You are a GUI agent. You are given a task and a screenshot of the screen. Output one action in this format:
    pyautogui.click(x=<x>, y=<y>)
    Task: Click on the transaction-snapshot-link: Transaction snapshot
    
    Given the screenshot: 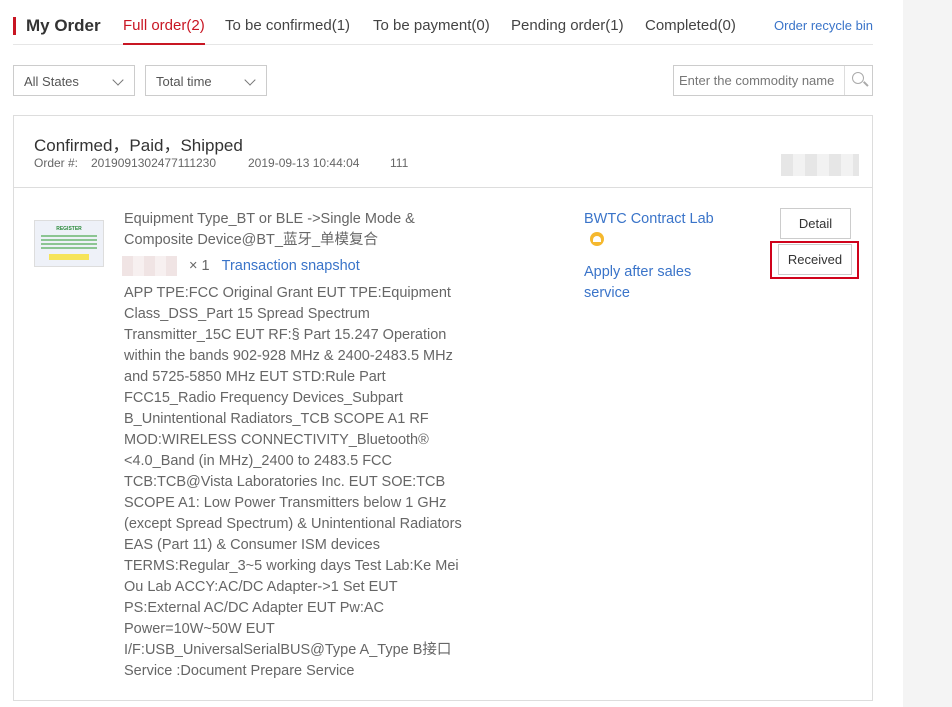 What is the action you would take?
    pyautogui.click(x=291, y=266)
    